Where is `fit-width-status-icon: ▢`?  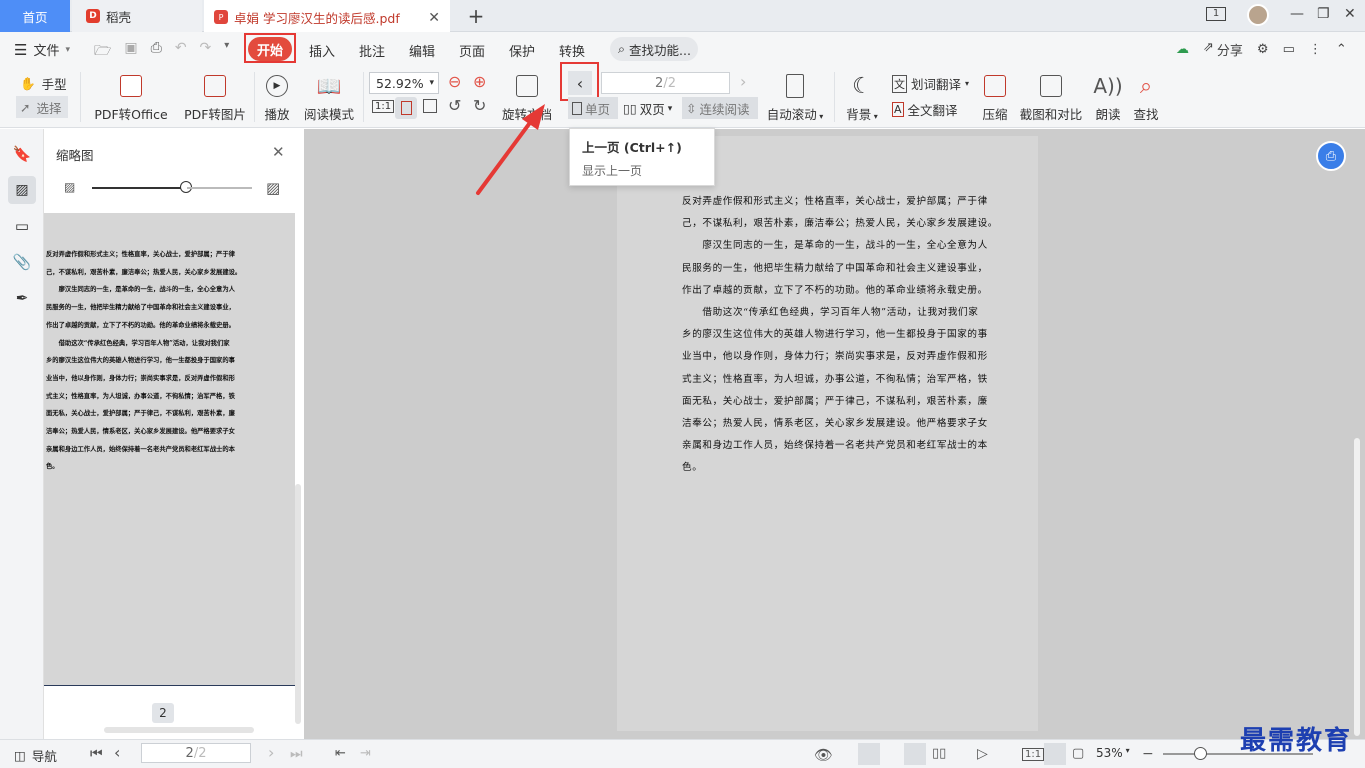
fit-width-status-icon: ▢ is located at coordinates (1078, 753).